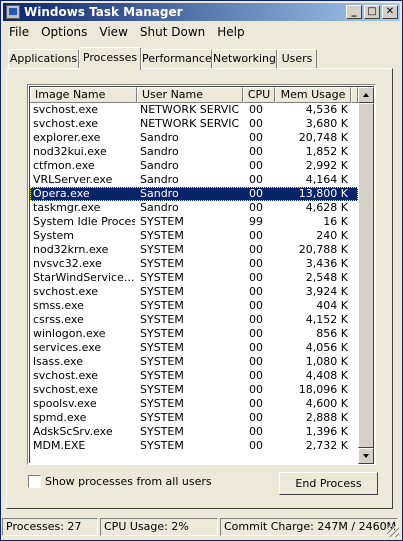  I want to click on column-header-user-name: User Name, so click(190, 95).